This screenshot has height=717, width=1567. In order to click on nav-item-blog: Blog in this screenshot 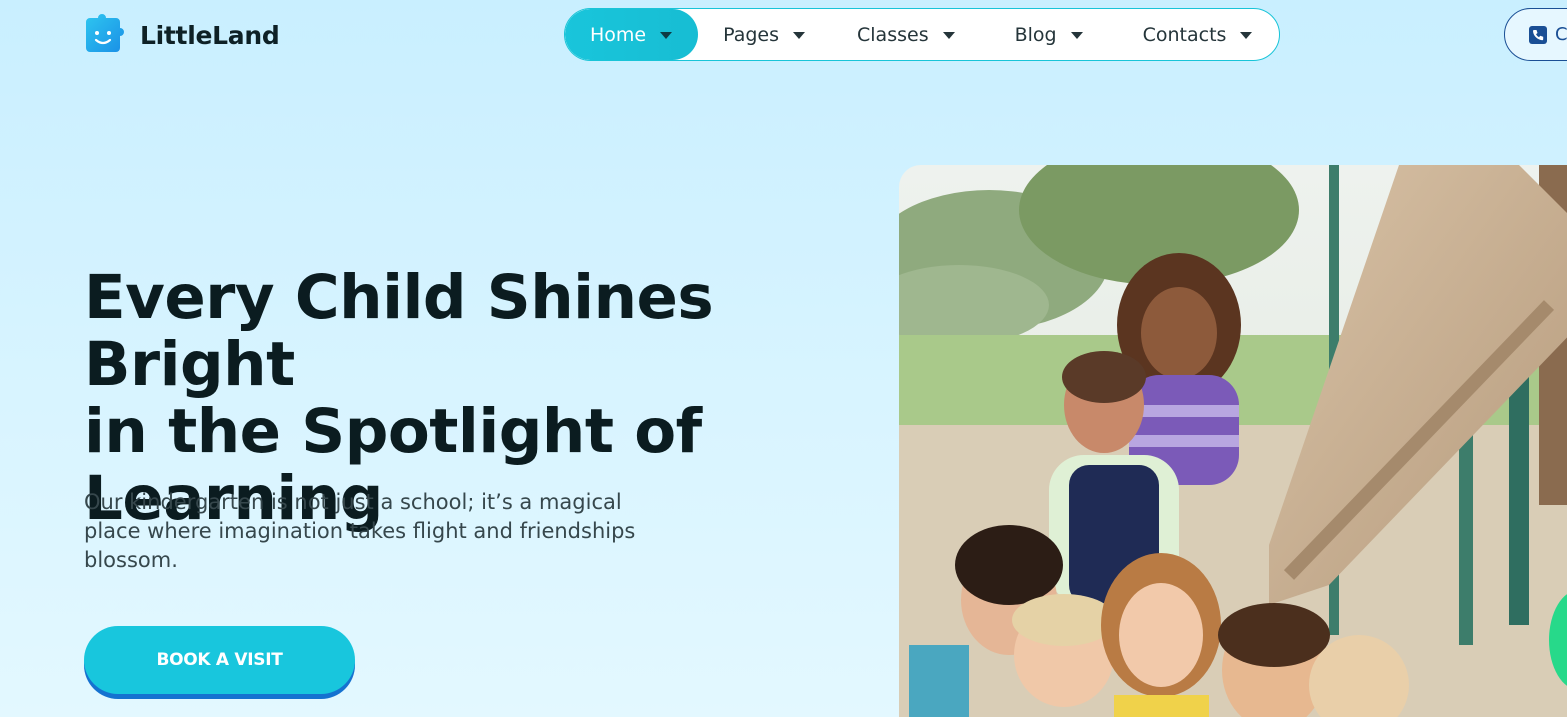, I will do `click(1049, 34)`.